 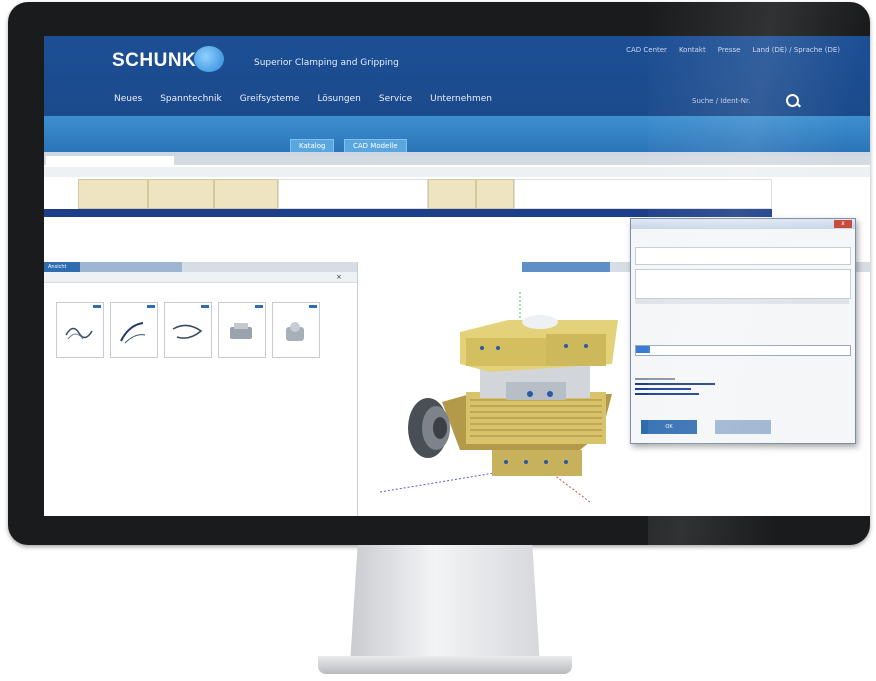 What do you see at coordinates (743, 224) in the screenshot?
I see `dialog-title` at bounding box center [743, 224].